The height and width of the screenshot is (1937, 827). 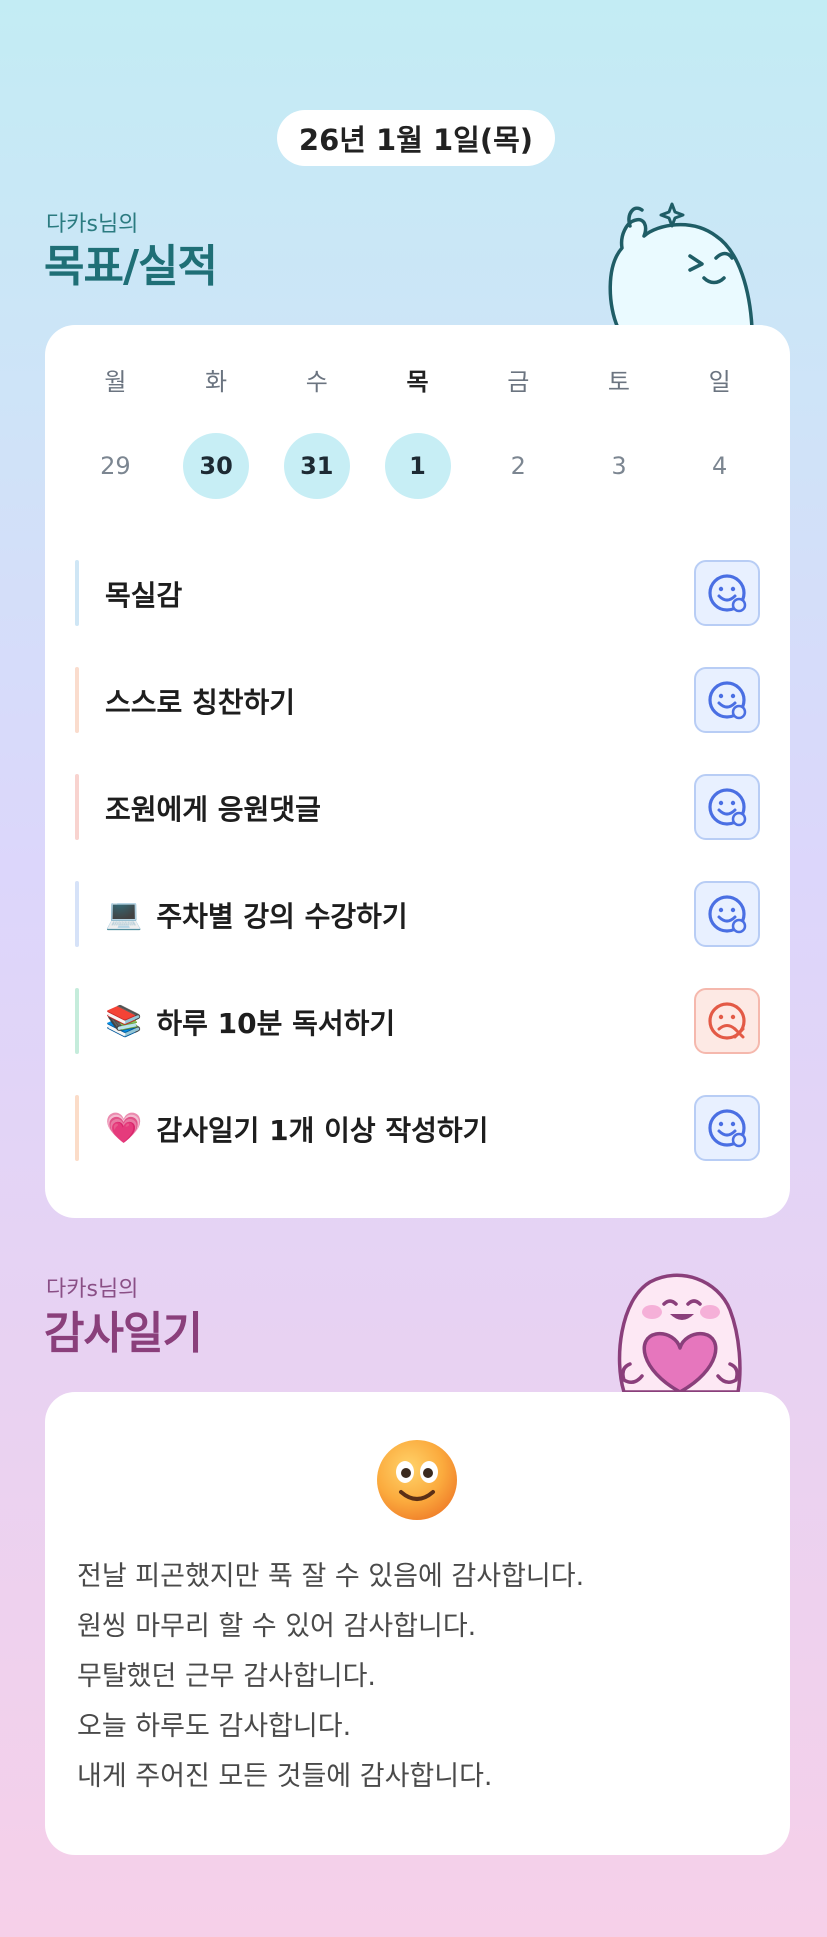 I want to click on diary-line: 무탈했던 근무 감사합니다., so click(x=226, y=1676).